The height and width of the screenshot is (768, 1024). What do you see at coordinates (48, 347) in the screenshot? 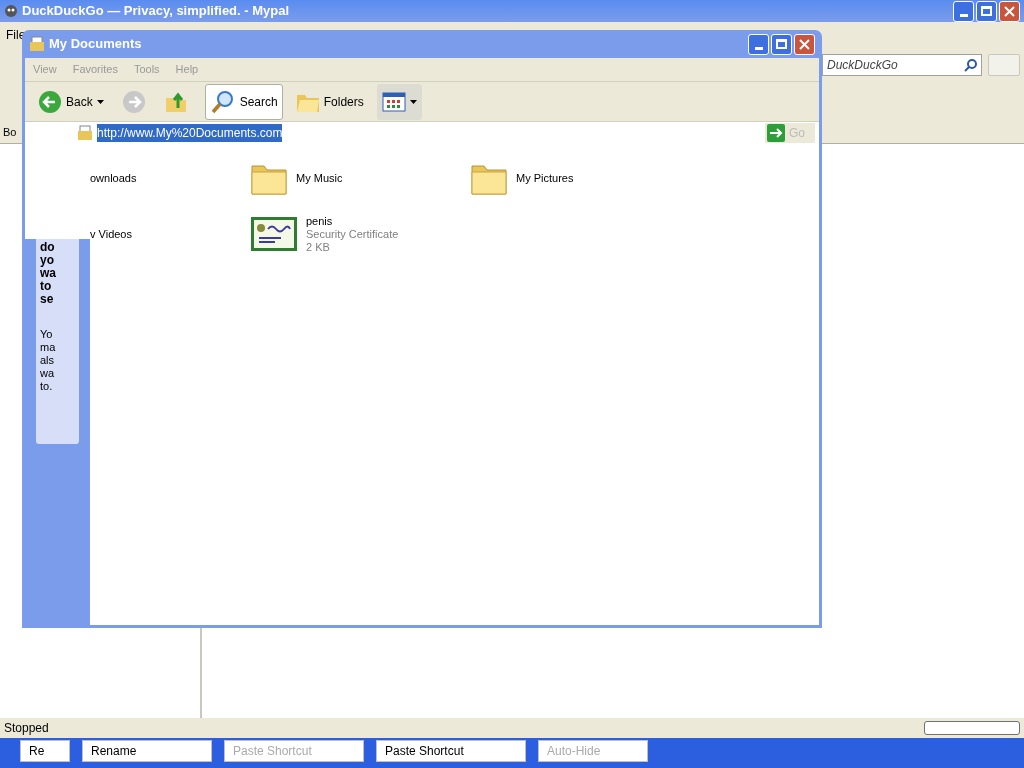
I see `task-body-text: ma` at bounding box center [48, 347].